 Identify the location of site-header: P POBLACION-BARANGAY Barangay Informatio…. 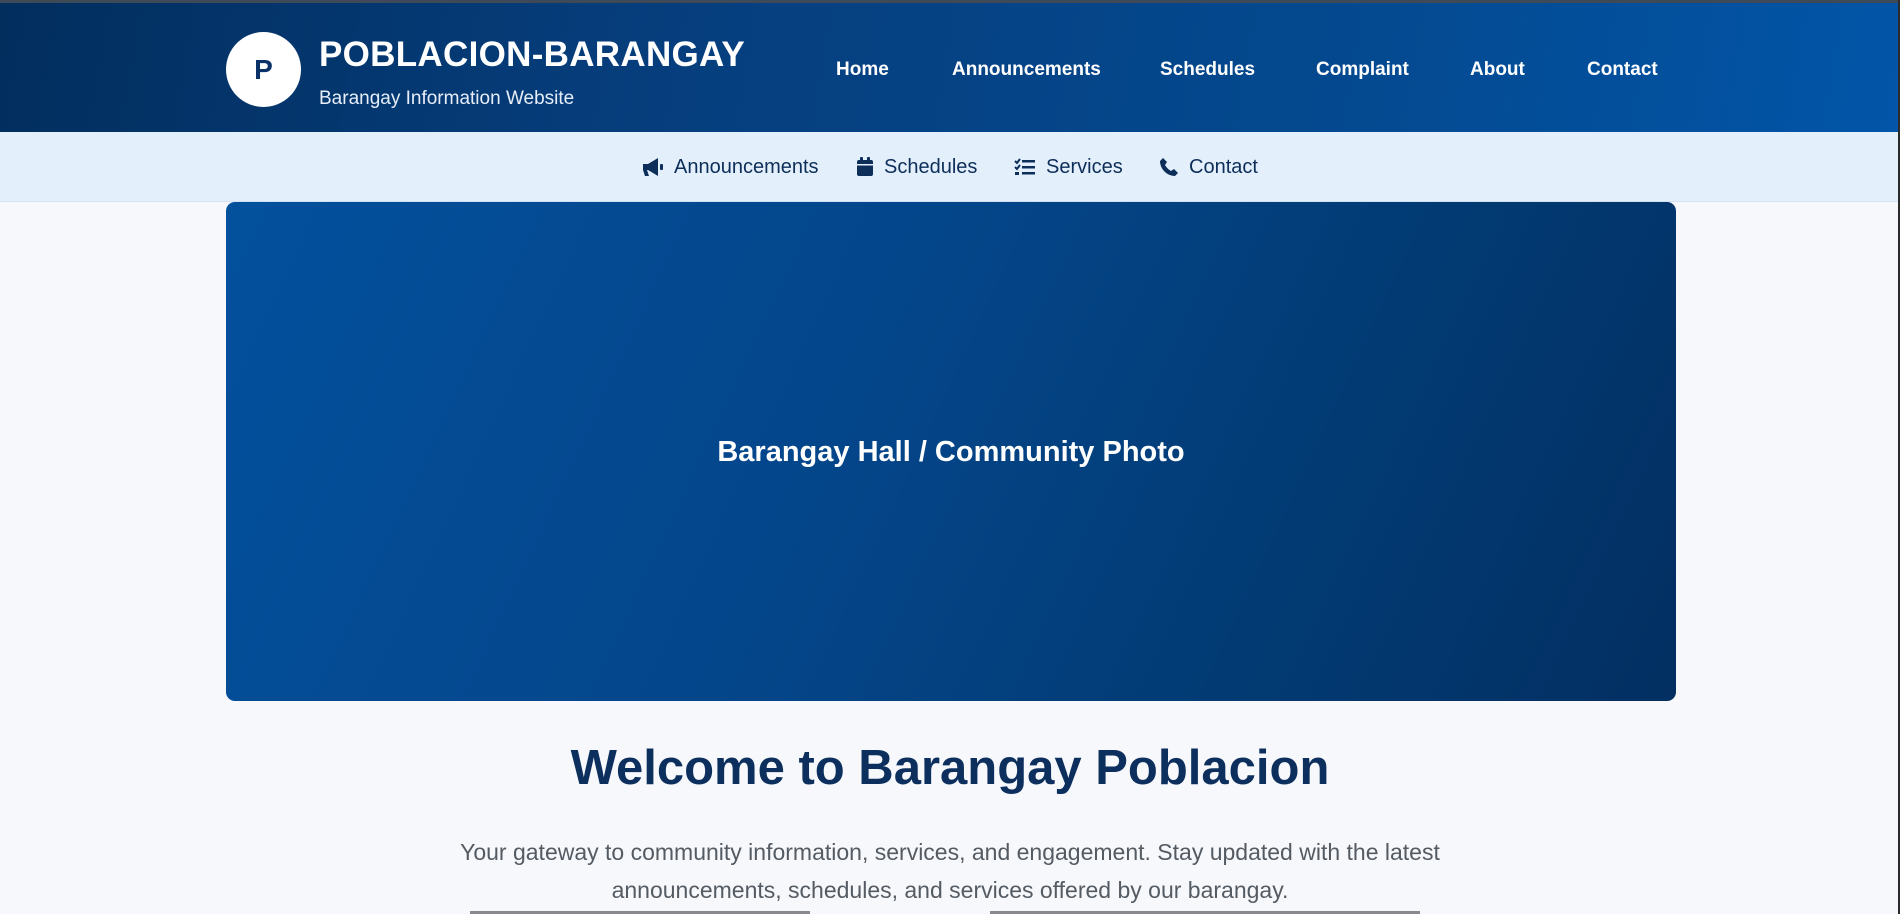
(950, 66).